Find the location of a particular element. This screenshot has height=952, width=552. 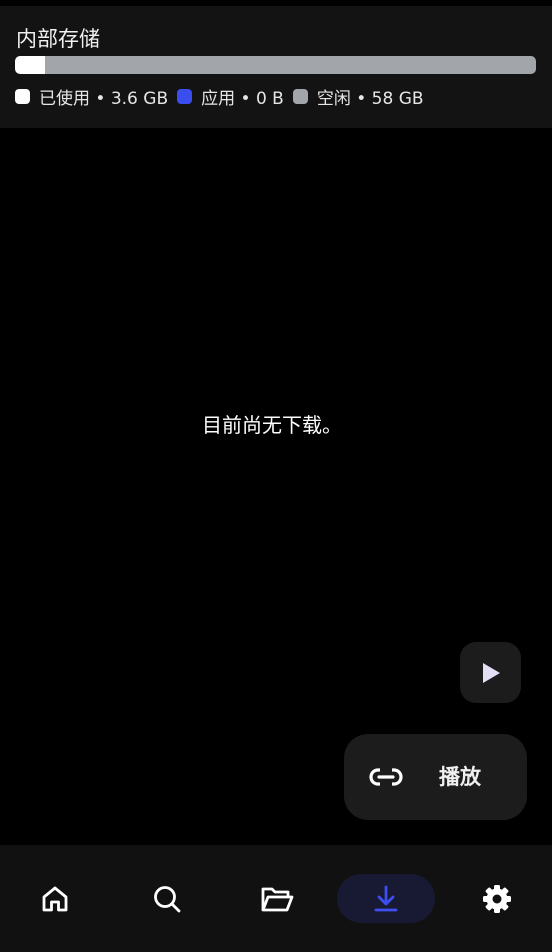

legend-item-apps: 应用 • 0 B is located at coordinates (230, 96).